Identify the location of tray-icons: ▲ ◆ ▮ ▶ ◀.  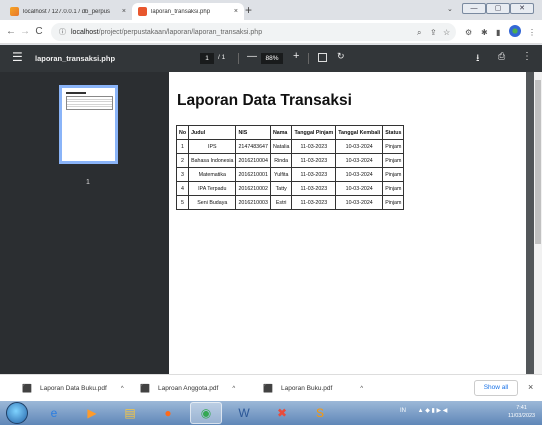
(433, 411).